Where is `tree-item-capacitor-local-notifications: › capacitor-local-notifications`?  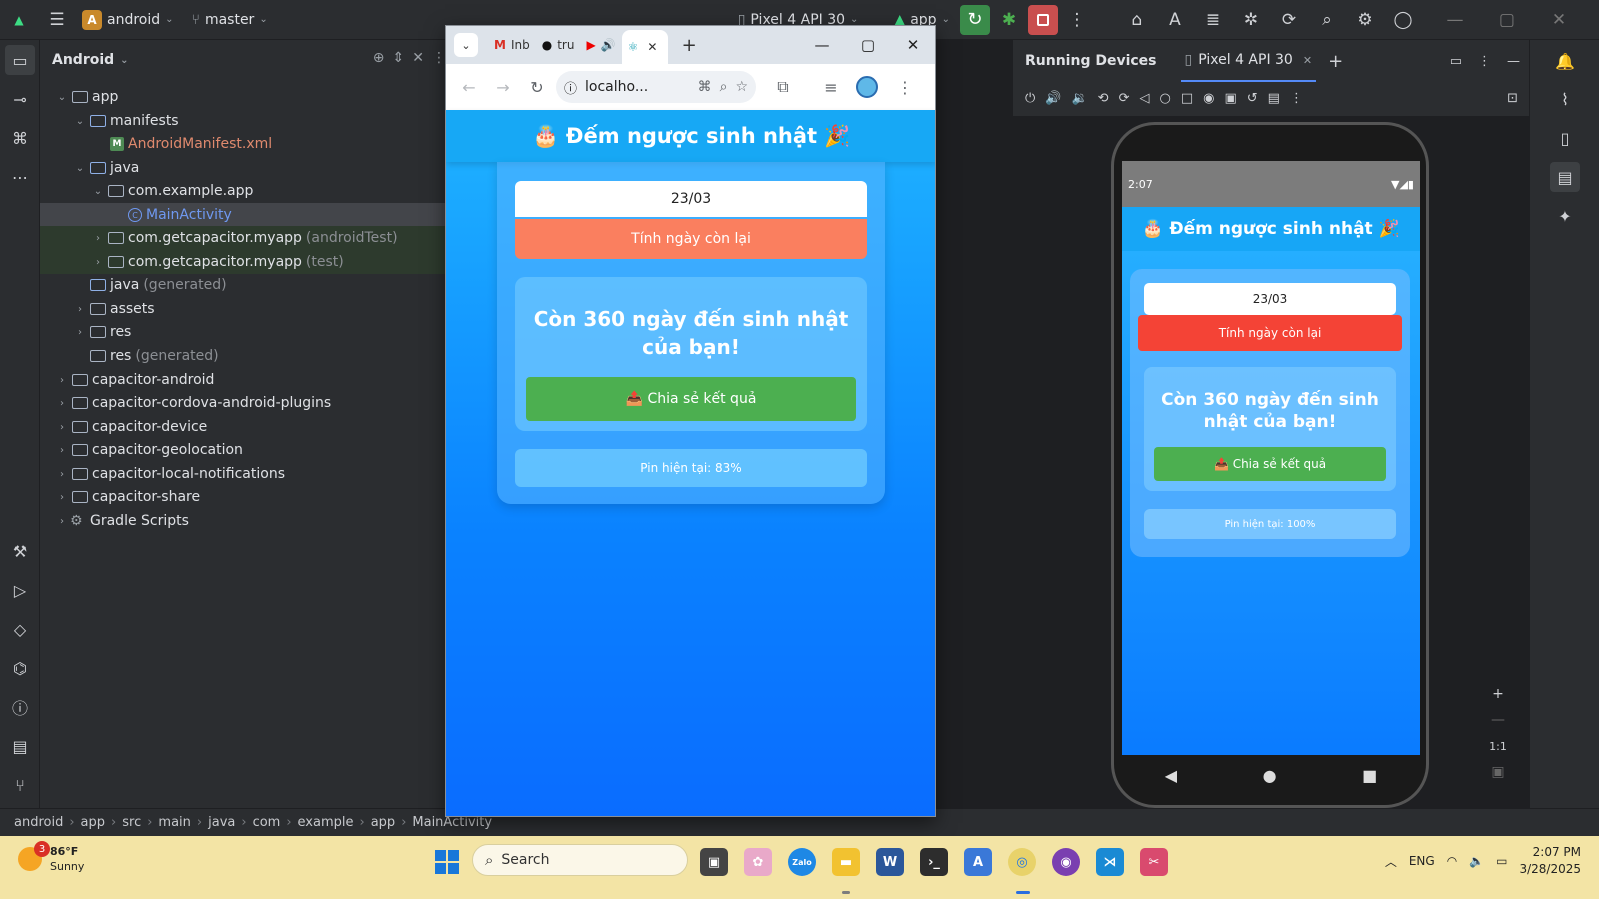
tree-item-capacitor-local-notifications: › capacitor-local-notifications is located at coordinates (243, 474).